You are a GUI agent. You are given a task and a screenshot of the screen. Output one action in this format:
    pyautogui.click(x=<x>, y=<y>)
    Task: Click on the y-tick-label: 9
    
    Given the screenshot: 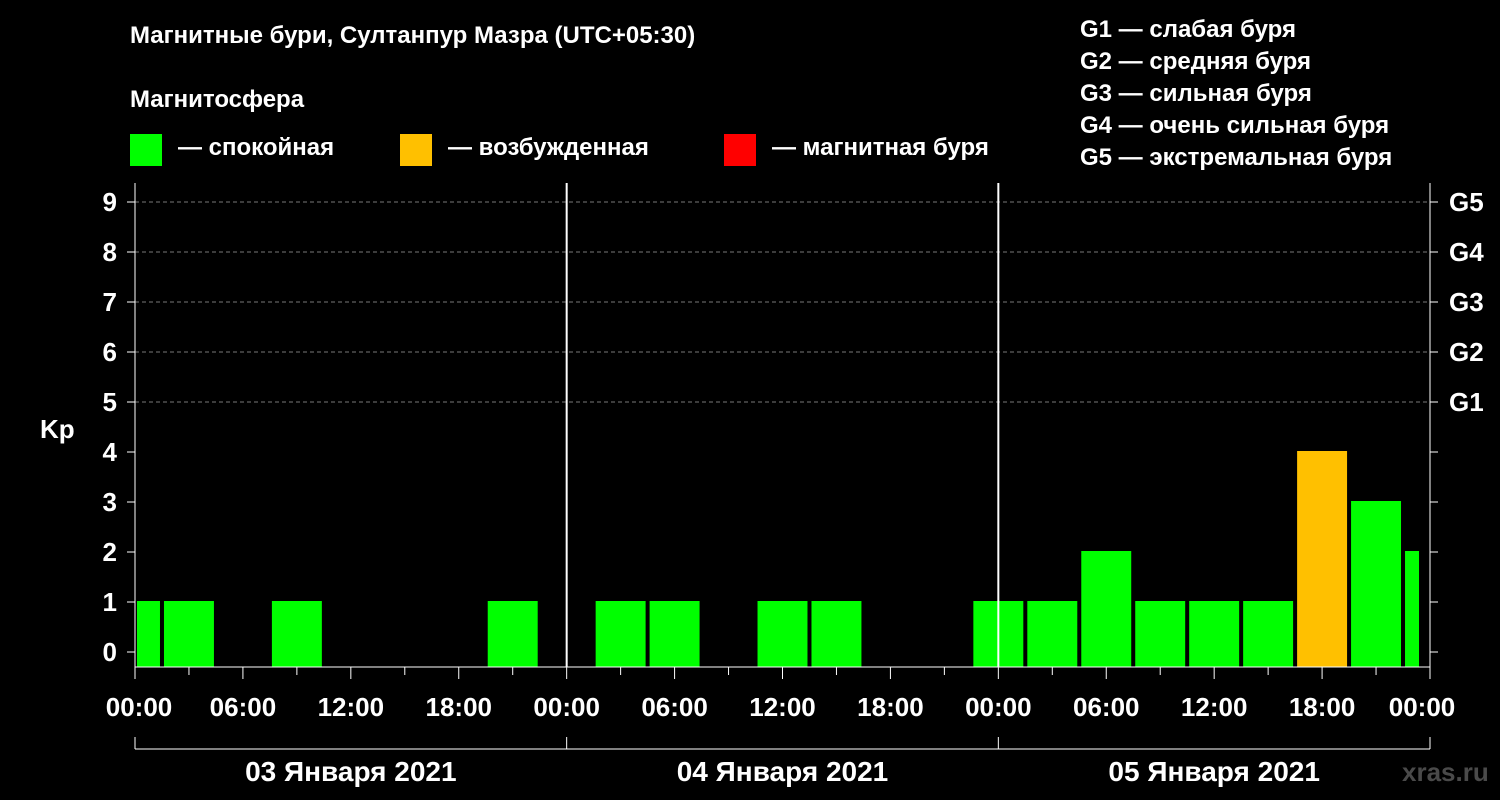 What is the action you would take?
    pyautogui.click(x=110, y=202)
    